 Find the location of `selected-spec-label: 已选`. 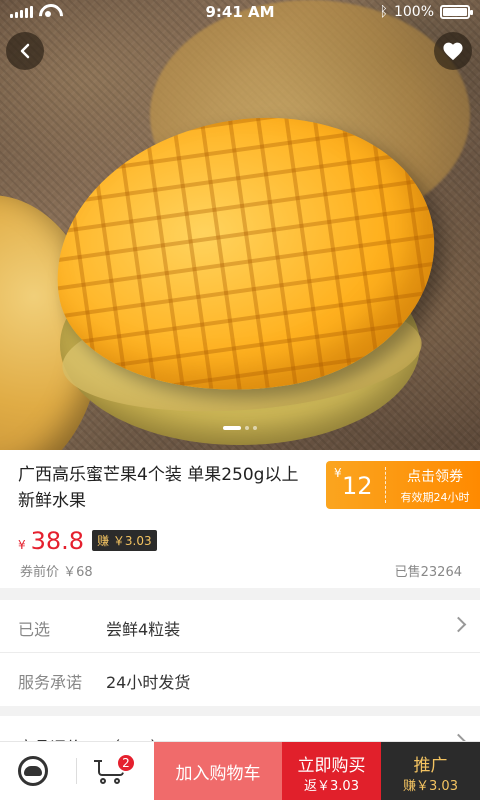

selected-spec-label: 已选 is located at coordinates (34, 629).